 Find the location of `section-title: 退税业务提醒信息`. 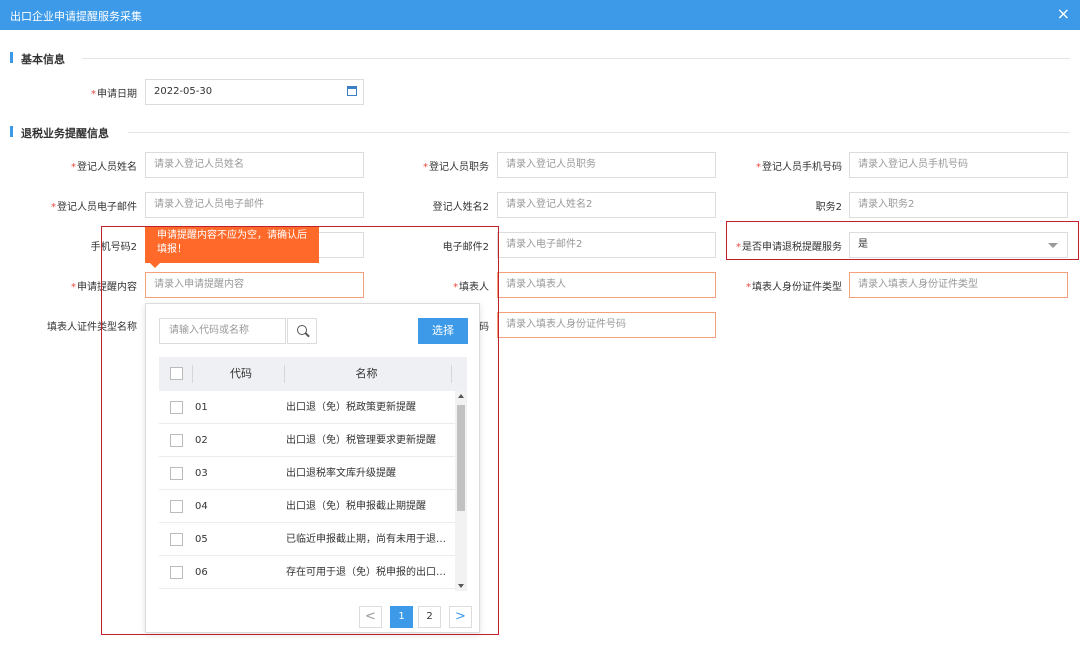

section-title: 退税业务提醒信息 is located at coordinates (65, 133).